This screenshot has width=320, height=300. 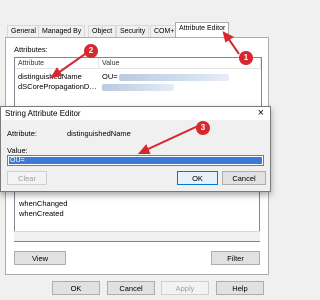 What do you see at coordinates (99, 133) in the screenshot?
I see `attribute-name: distinguishedName` at bounding box center [99, 133].